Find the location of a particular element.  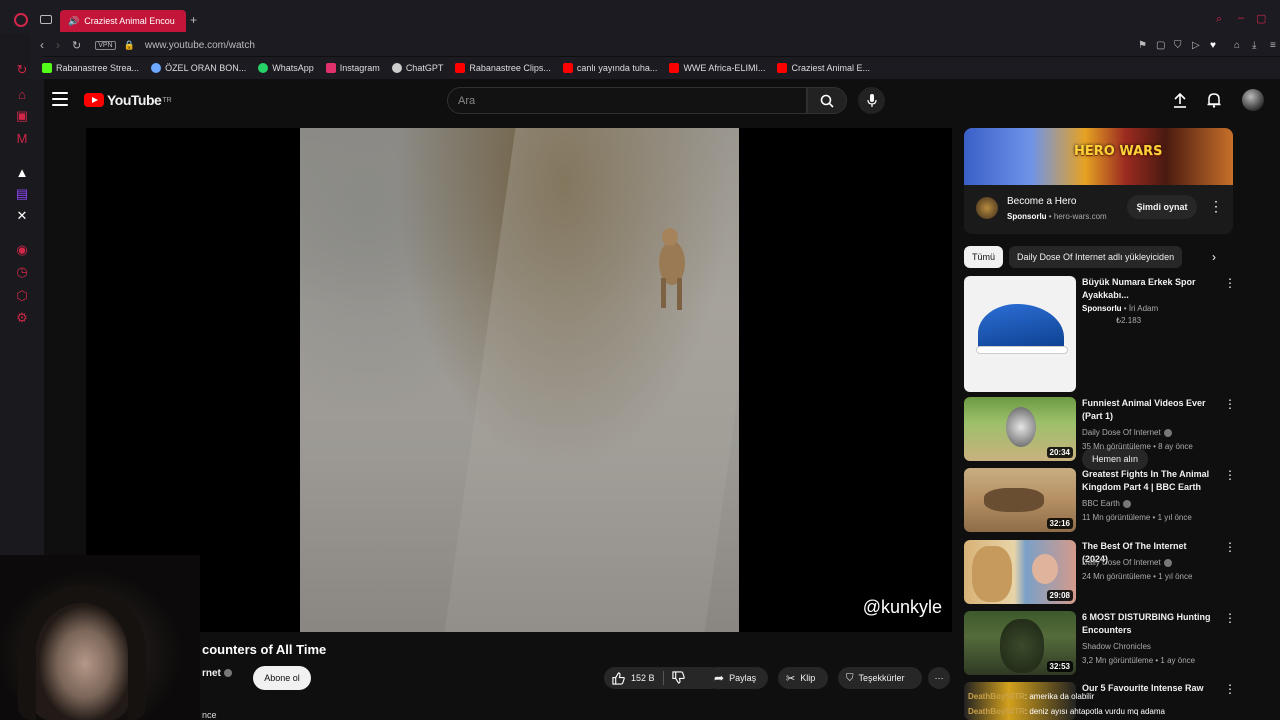

gmail-icon: M is located at coordinates (22, 138).